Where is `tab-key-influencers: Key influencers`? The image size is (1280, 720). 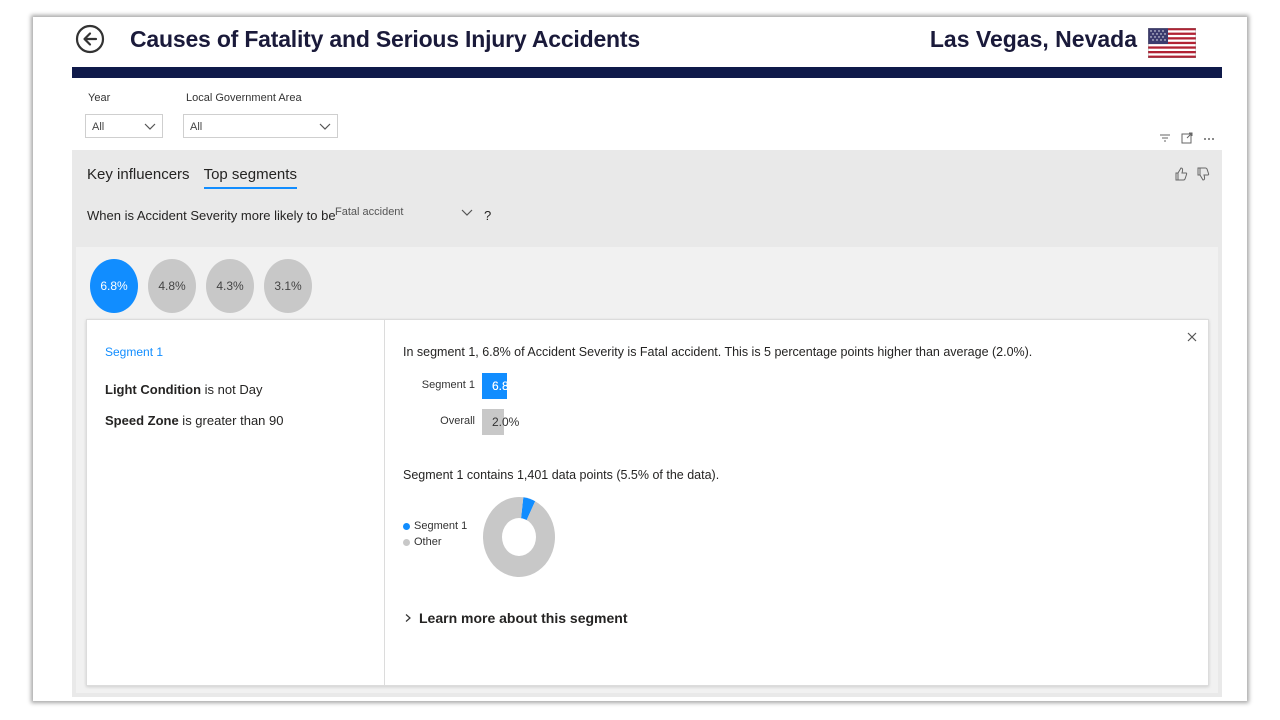
tab-key-influencers: Key influencers is located at coordinates (138, 177).